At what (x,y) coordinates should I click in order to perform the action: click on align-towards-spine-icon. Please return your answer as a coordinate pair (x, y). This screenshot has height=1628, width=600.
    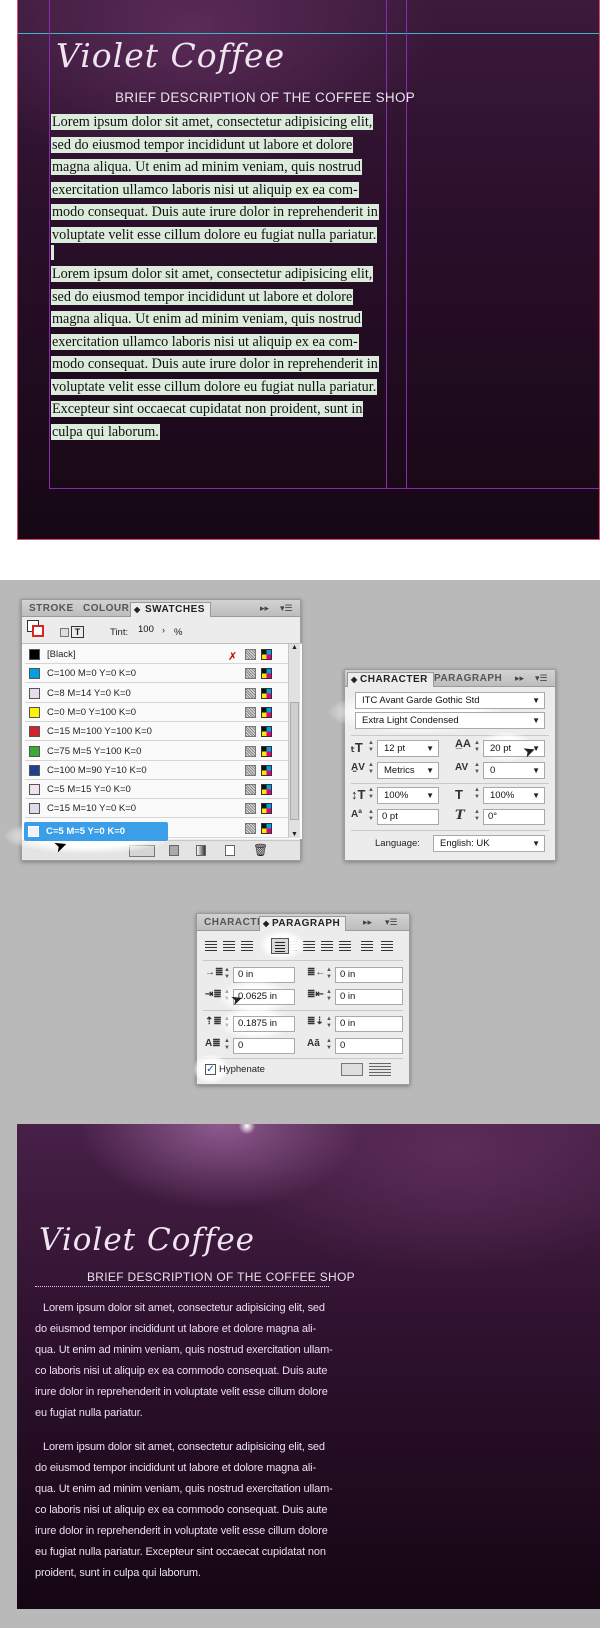
    Looking at the image, I should click on (345, 946).